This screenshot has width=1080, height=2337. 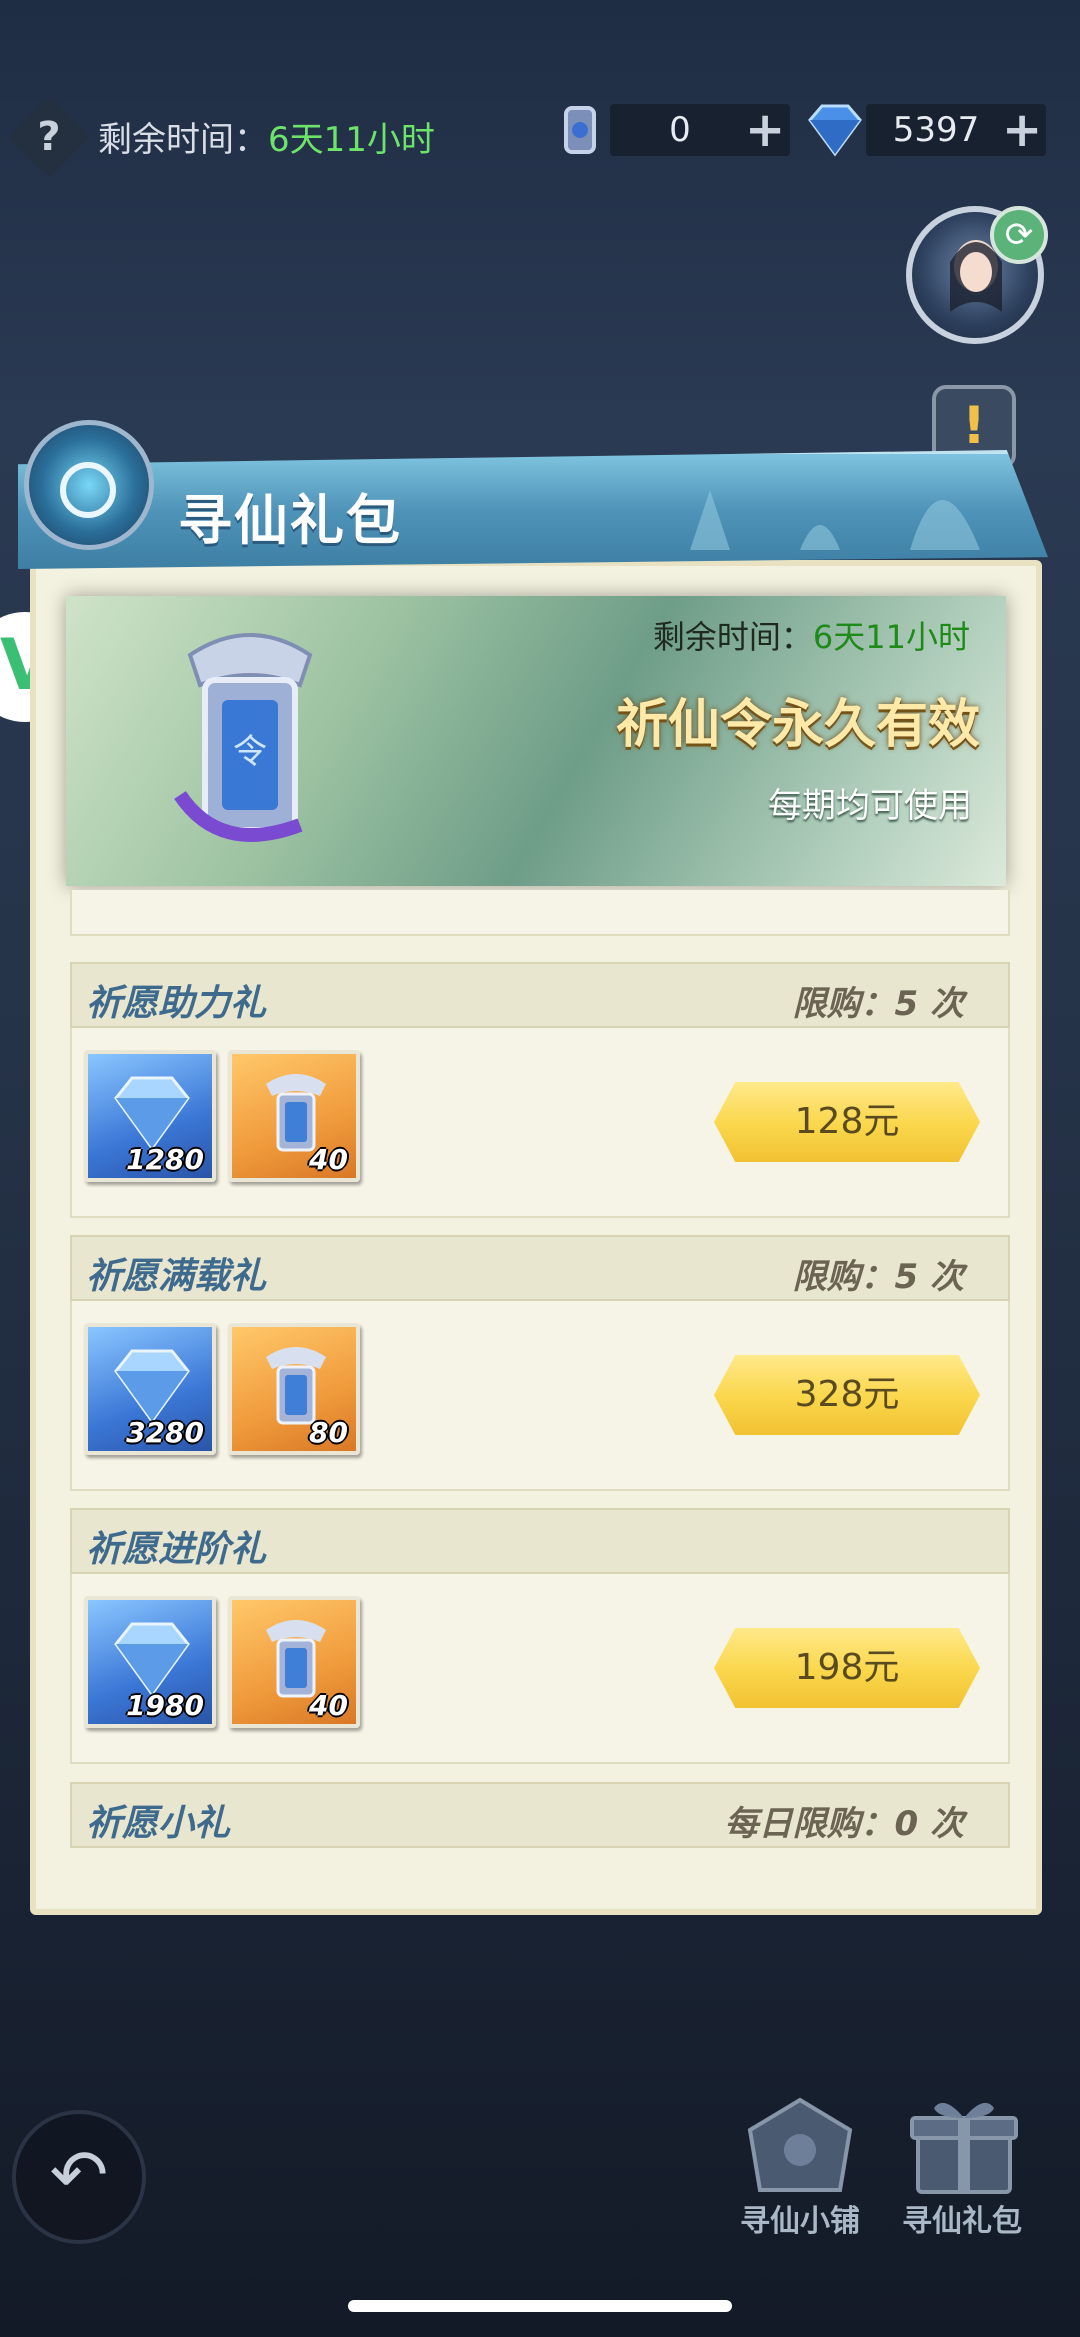 I want to click on pack-header: 祈愿进阶礼, so click(x=540, y=1541).